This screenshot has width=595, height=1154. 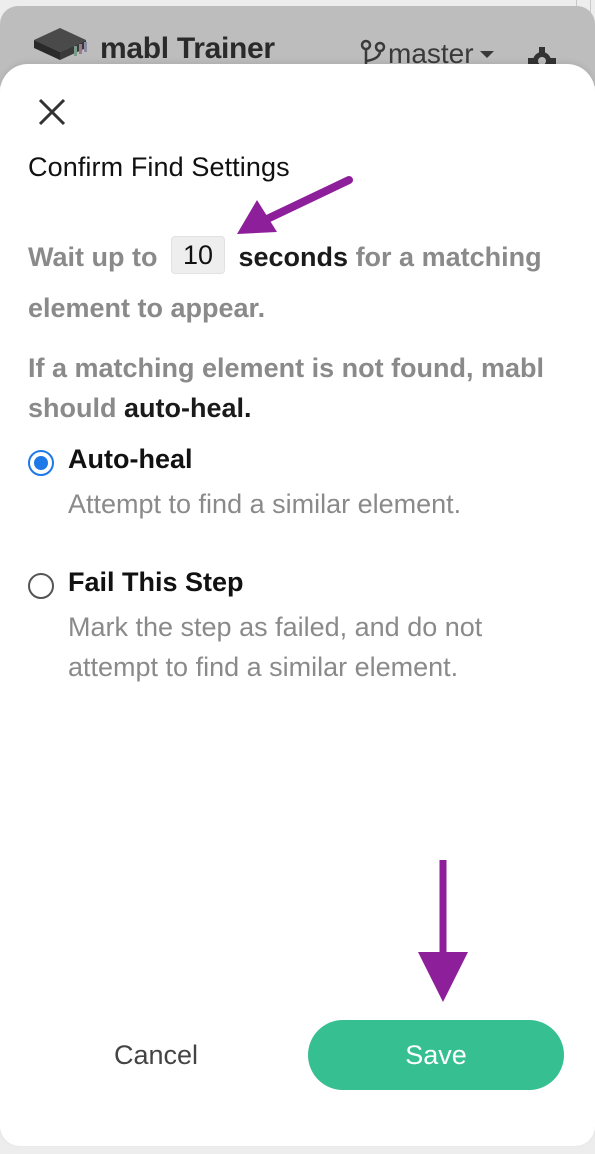 I want to click on chevron-down-icon, so click(x=486, y=54).